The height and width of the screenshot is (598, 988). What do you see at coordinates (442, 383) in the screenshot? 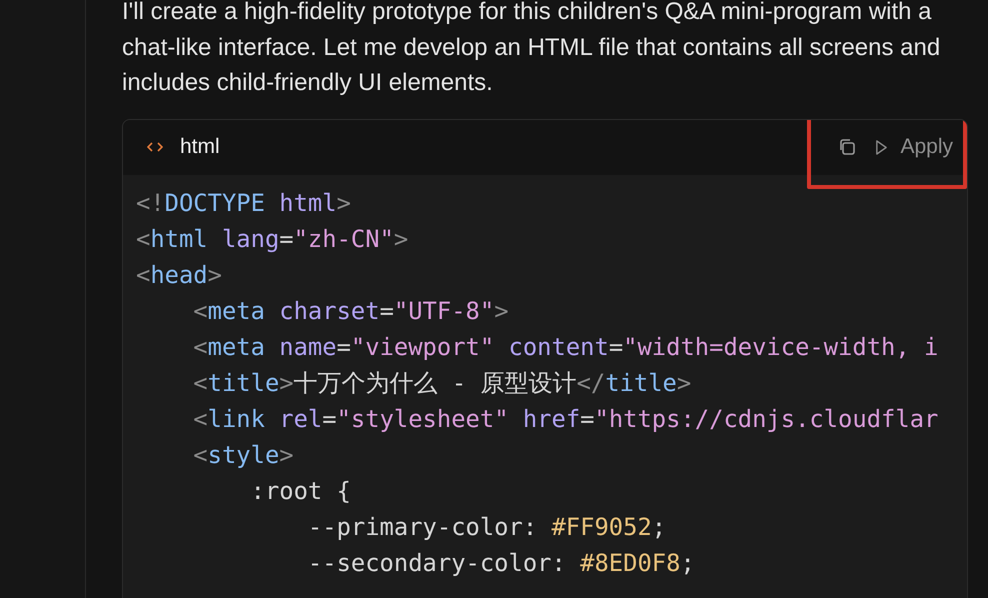
I see `code-line: <title>十万个为什么 - 原型设计</title>` at bounding box center [442, 383].